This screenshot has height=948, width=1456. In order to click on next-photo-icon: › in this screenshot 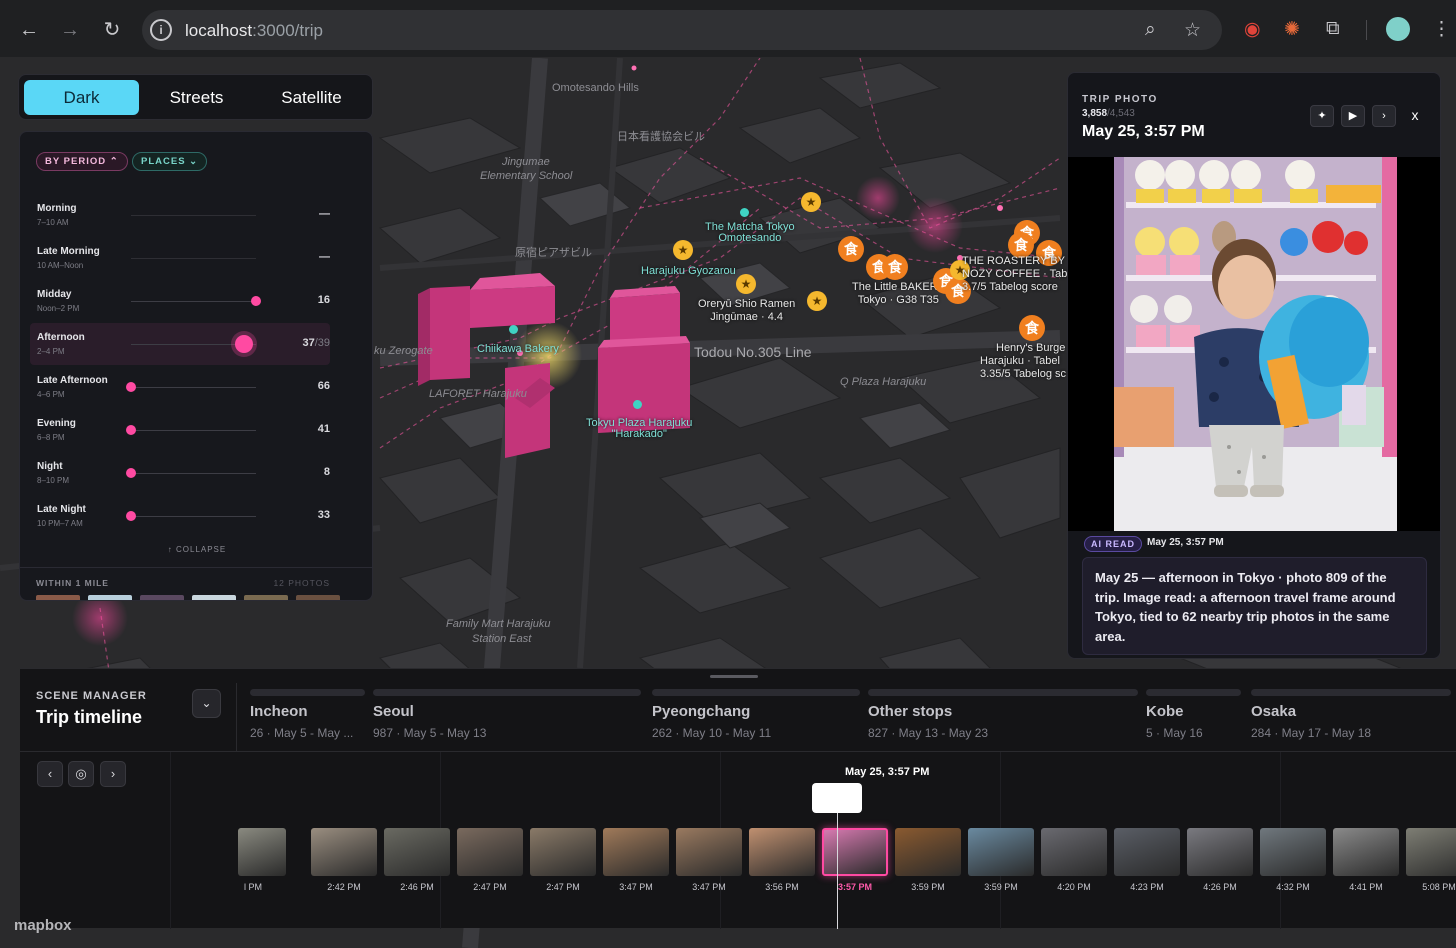, I will do `click(1384, 116)`.